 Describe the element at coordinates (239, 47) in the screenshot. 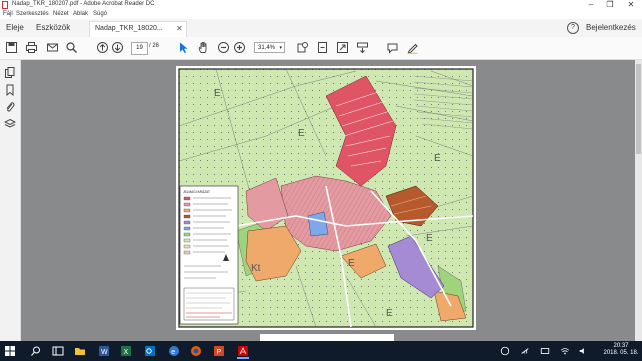

I see `zoom-in-icon` at that location.